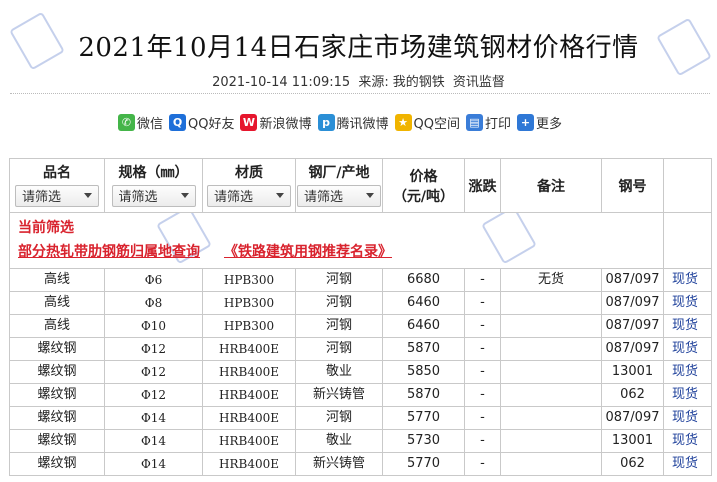  I want to click on table-row: 螺纹钢 Φ14 HRB400E 河钢 5770- 087/097 现货, so click(360, 418).